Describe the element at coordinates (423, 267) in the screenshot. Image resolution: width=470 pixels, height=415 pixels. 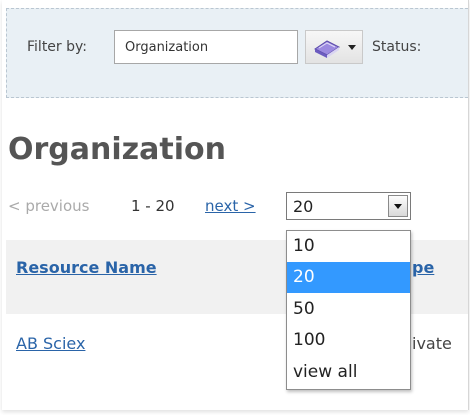
I see `column-header-type: pe` at that location.